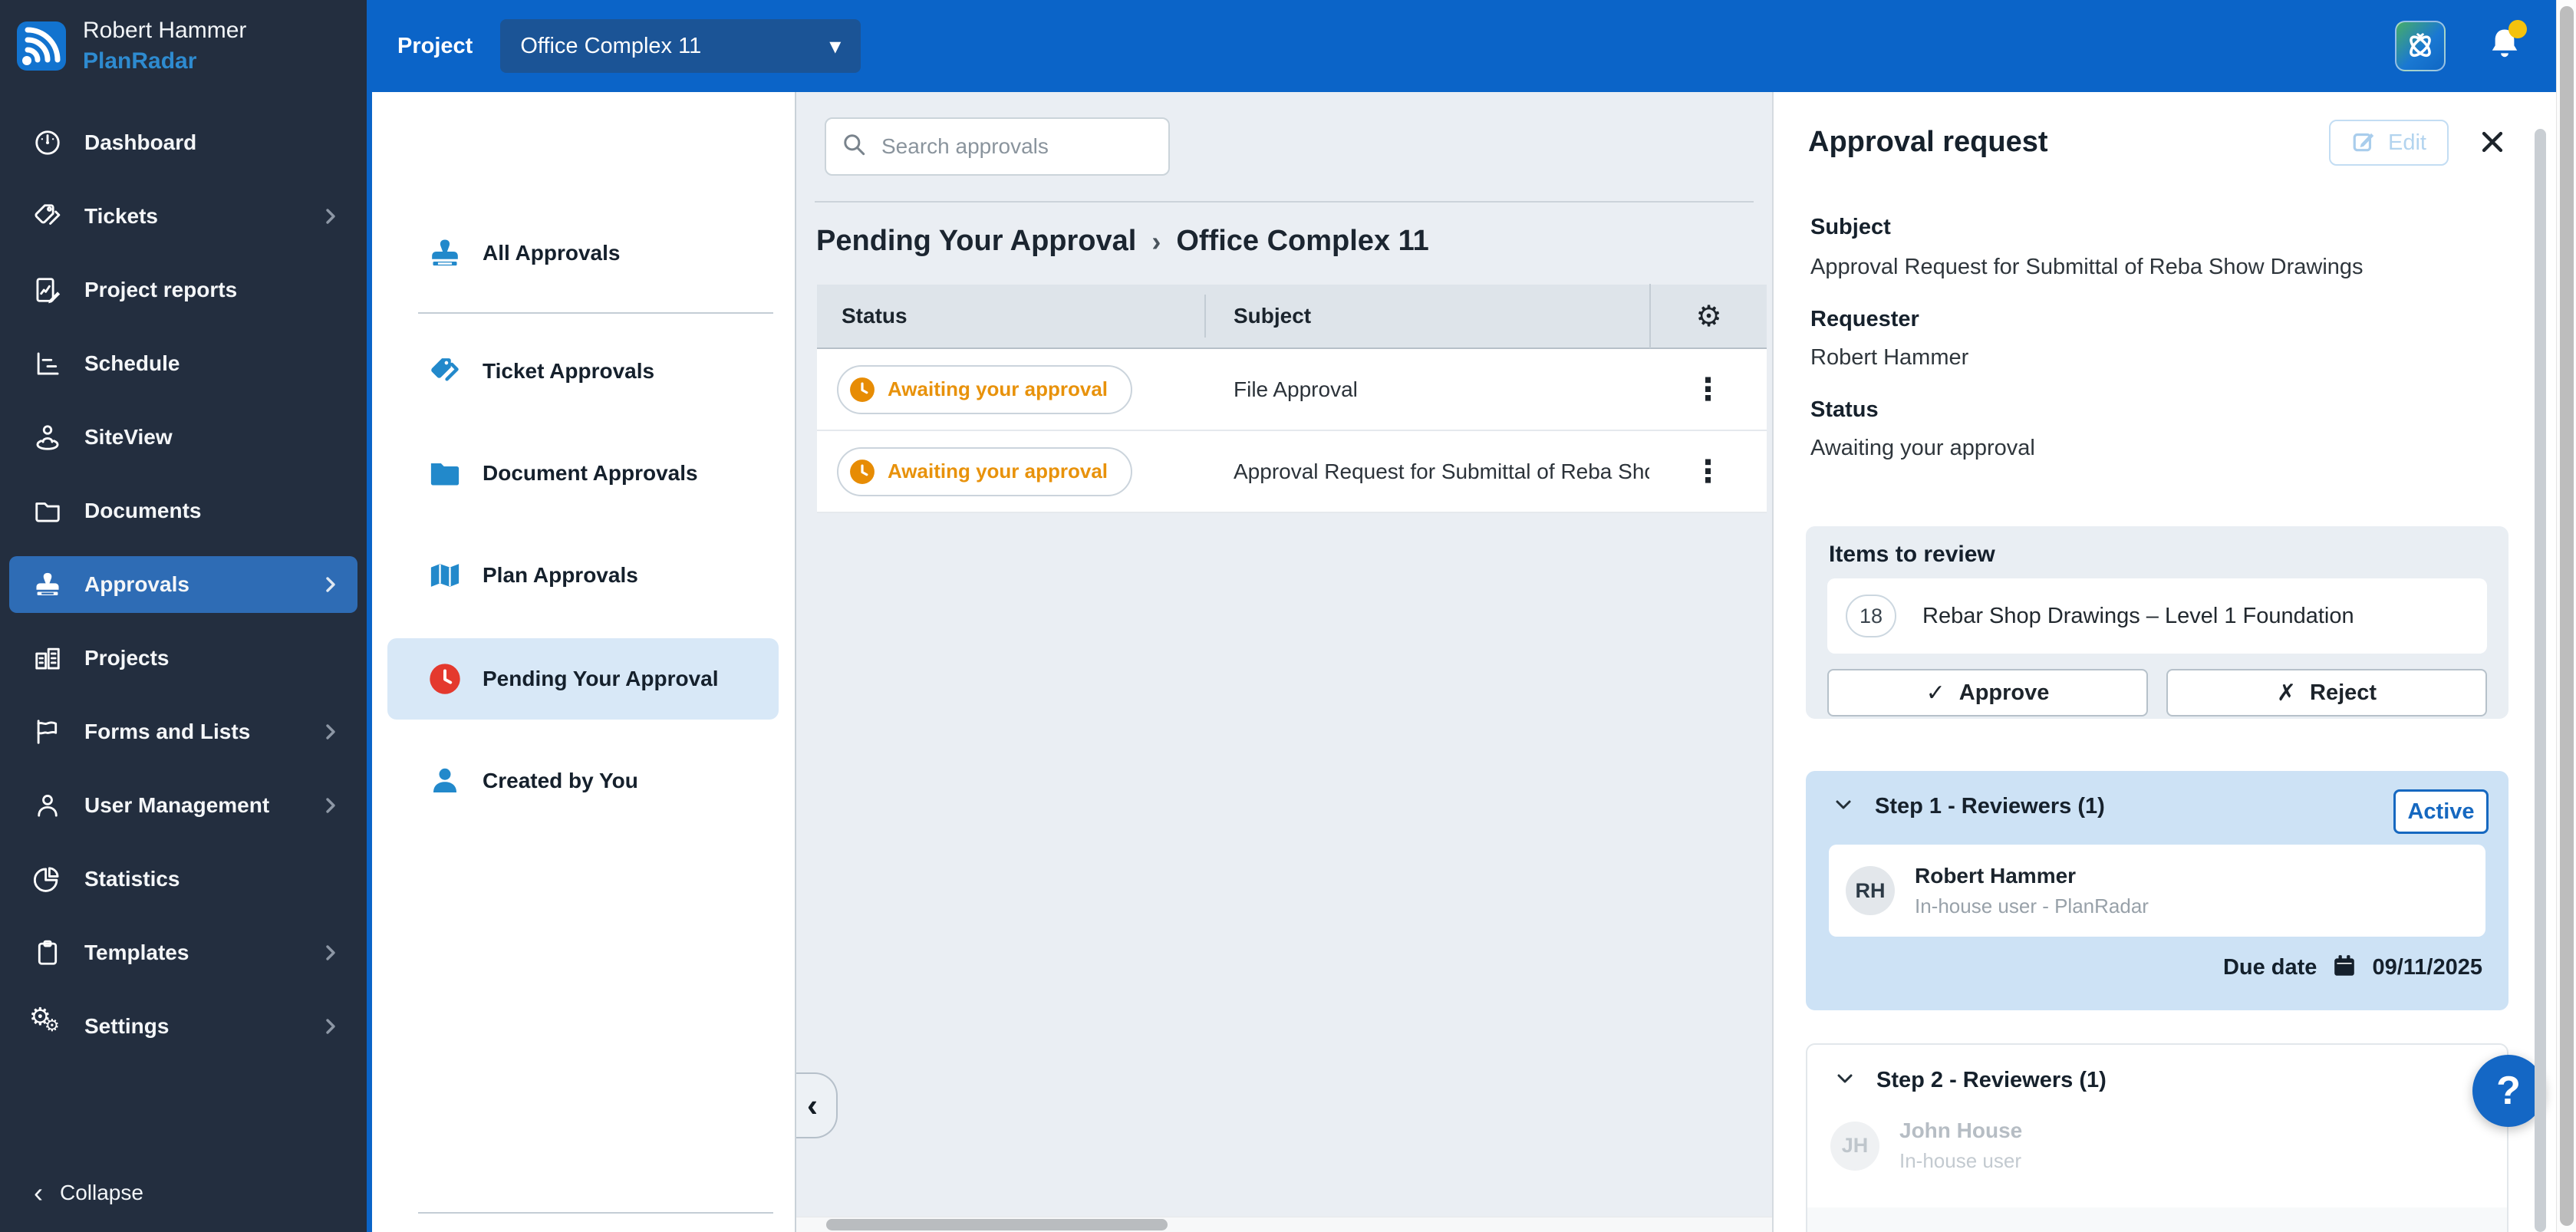 The width and height of the screenshot is (2576, 1232). What do you see at coordinates (183, 363) in the screenshot?
I see `sidebar-item-schedule: Schedule` at bounding box center [183, 363].